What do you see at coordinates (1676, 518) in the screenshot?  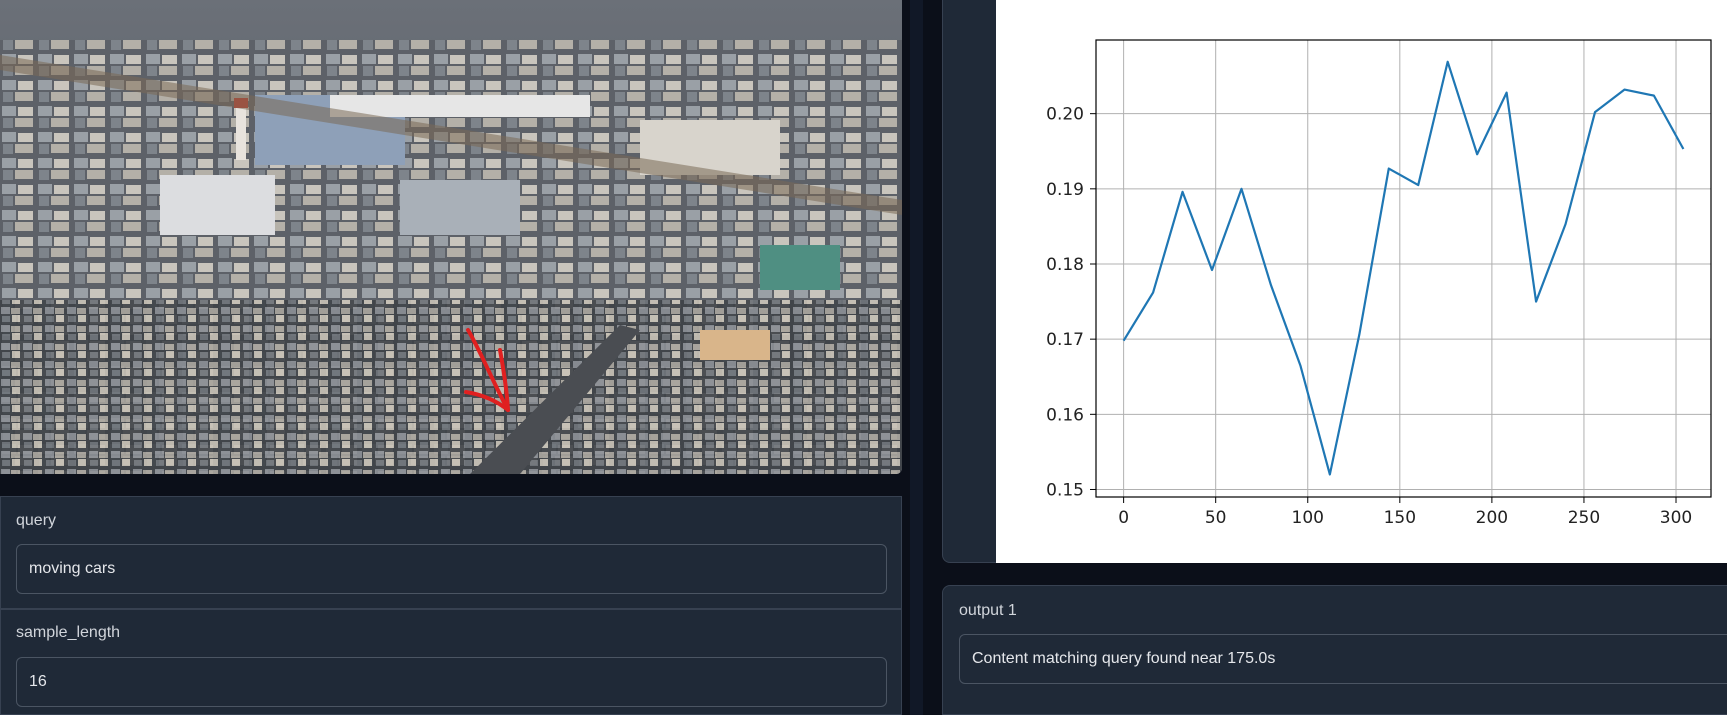 I see `x-tick-label: 300` at bounding box center [1676, 518].